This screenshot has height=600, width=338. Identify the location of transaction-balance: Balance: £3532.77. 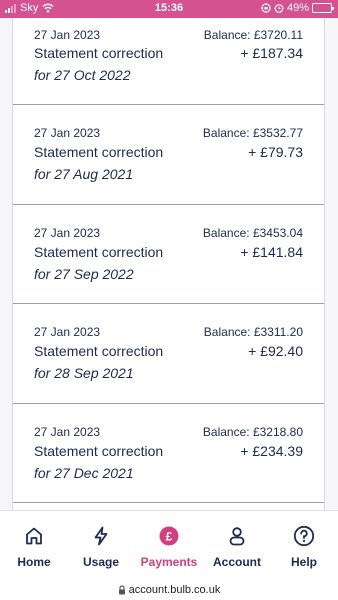
(252, 133).